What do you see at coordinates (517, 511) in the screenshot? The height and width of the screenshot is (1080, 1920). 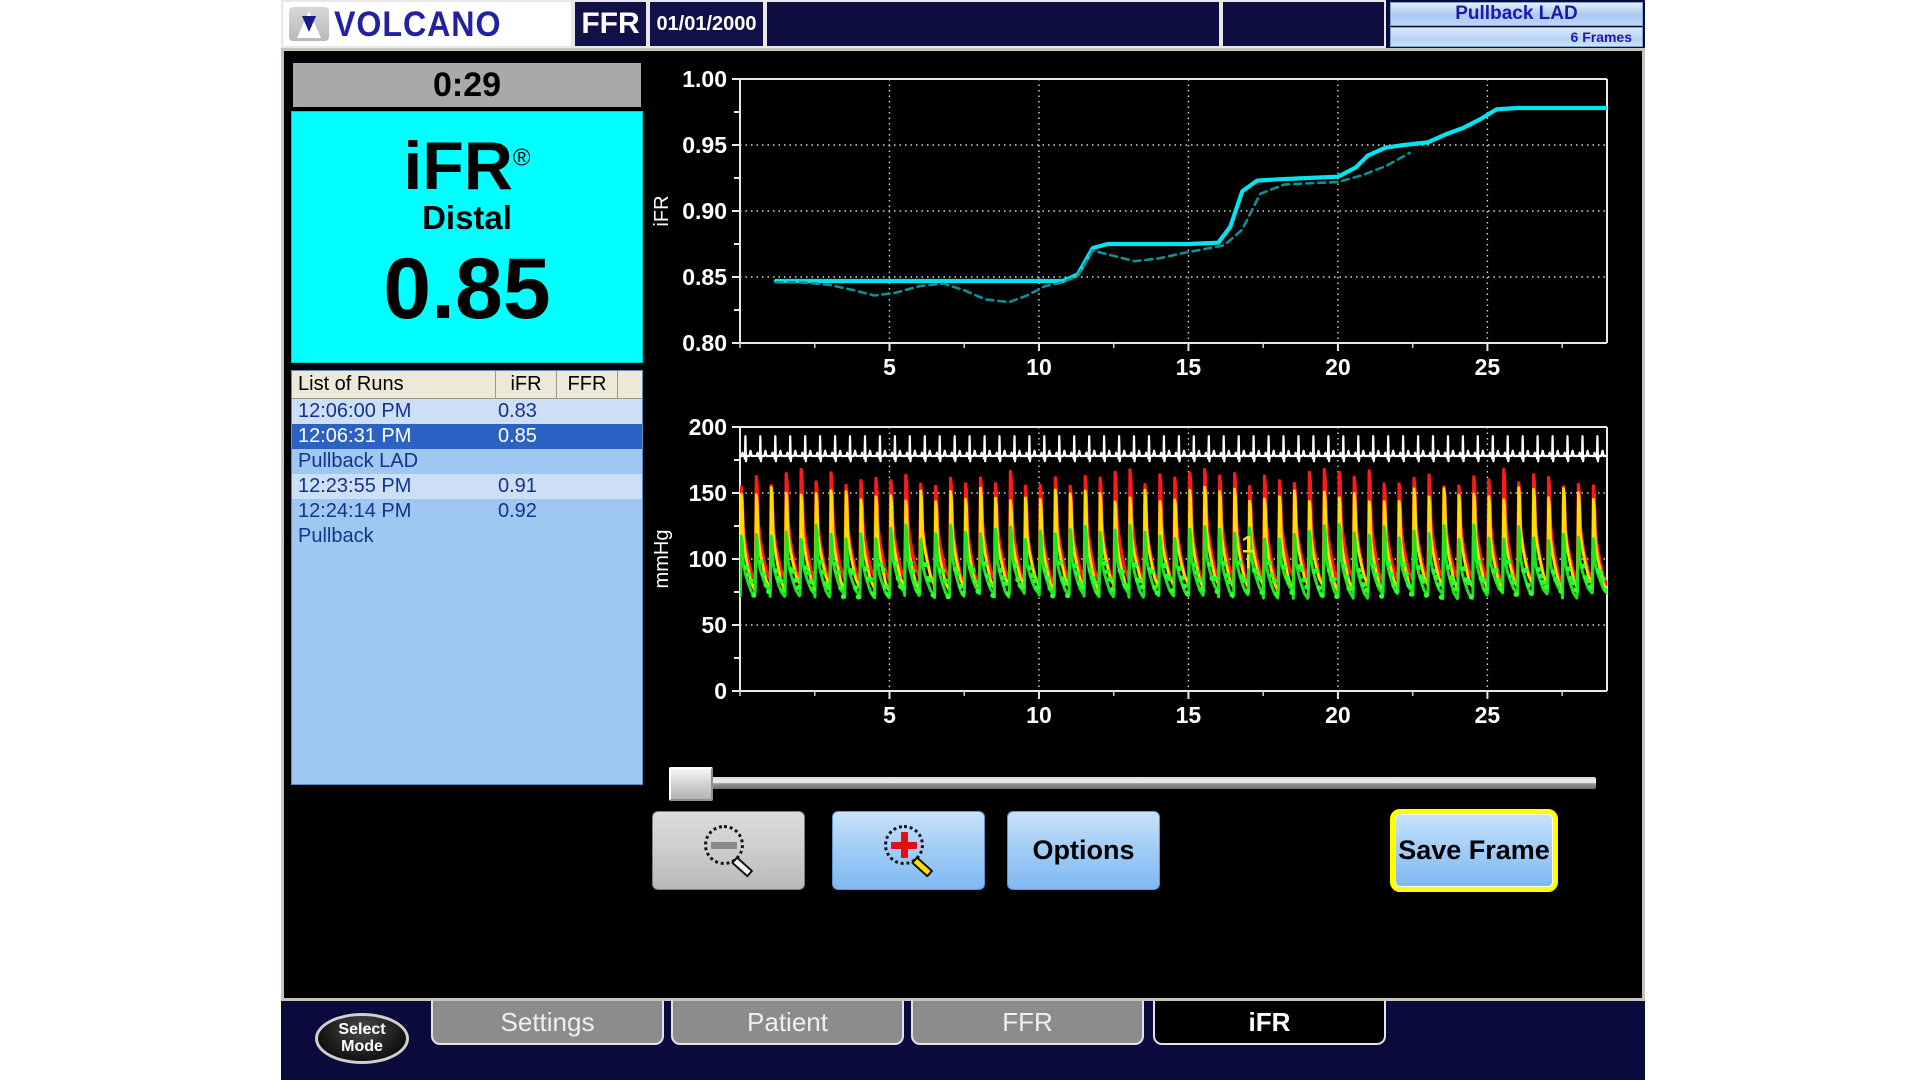 I see `run-ifr-value: 0.92` at bounding box center [517, 511].